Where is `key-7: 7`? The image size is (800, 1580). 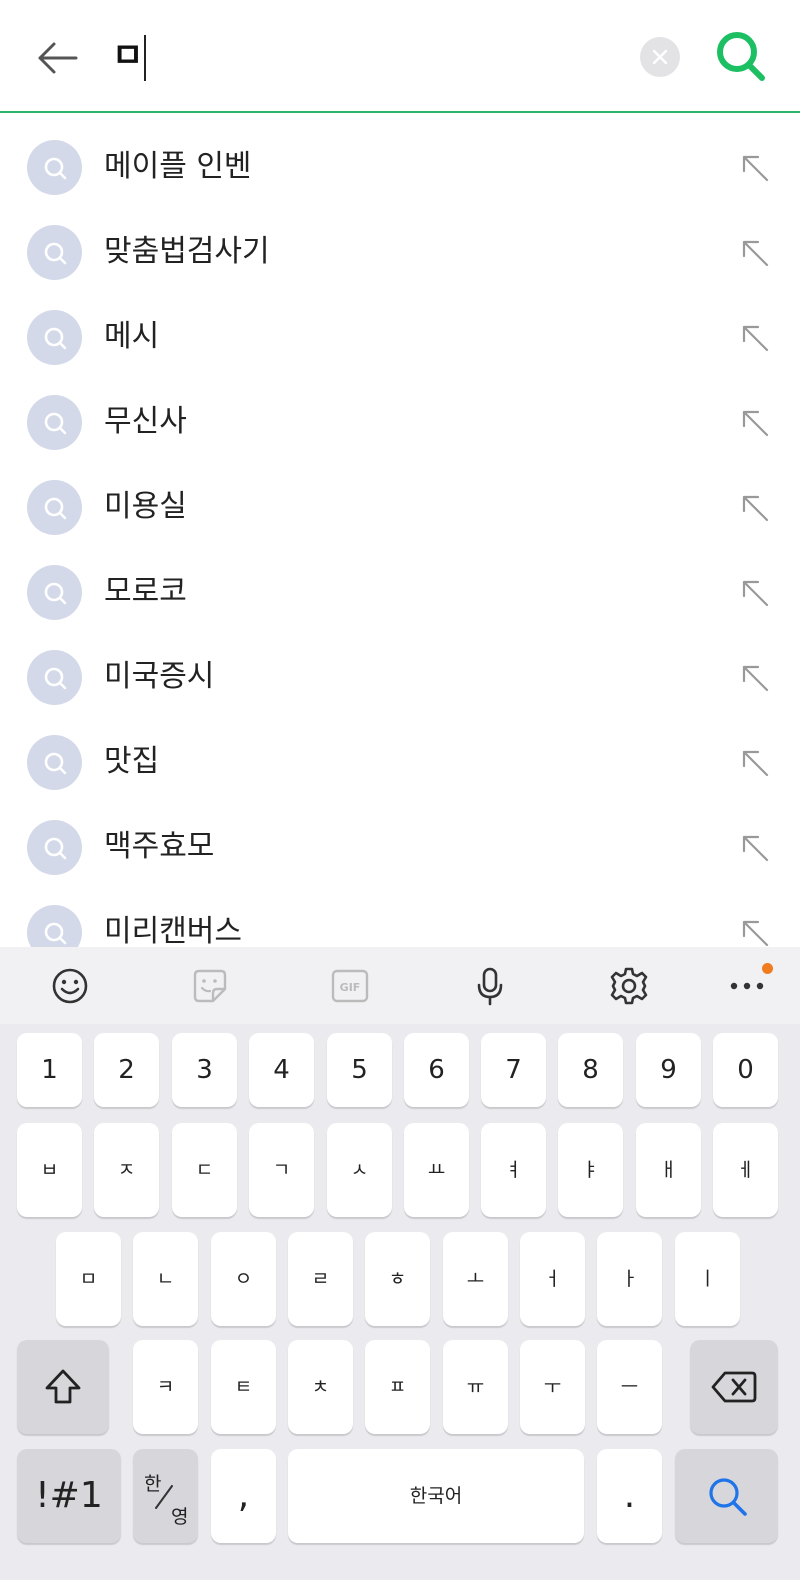 key-7: 7 is located at coordinates (513, 1070).